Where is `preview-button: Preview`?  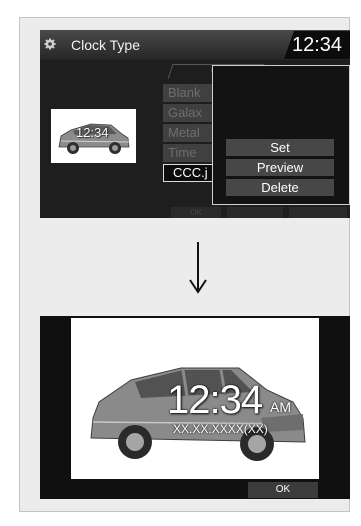
preview-button: Preview is located at coordinates (280, 167).